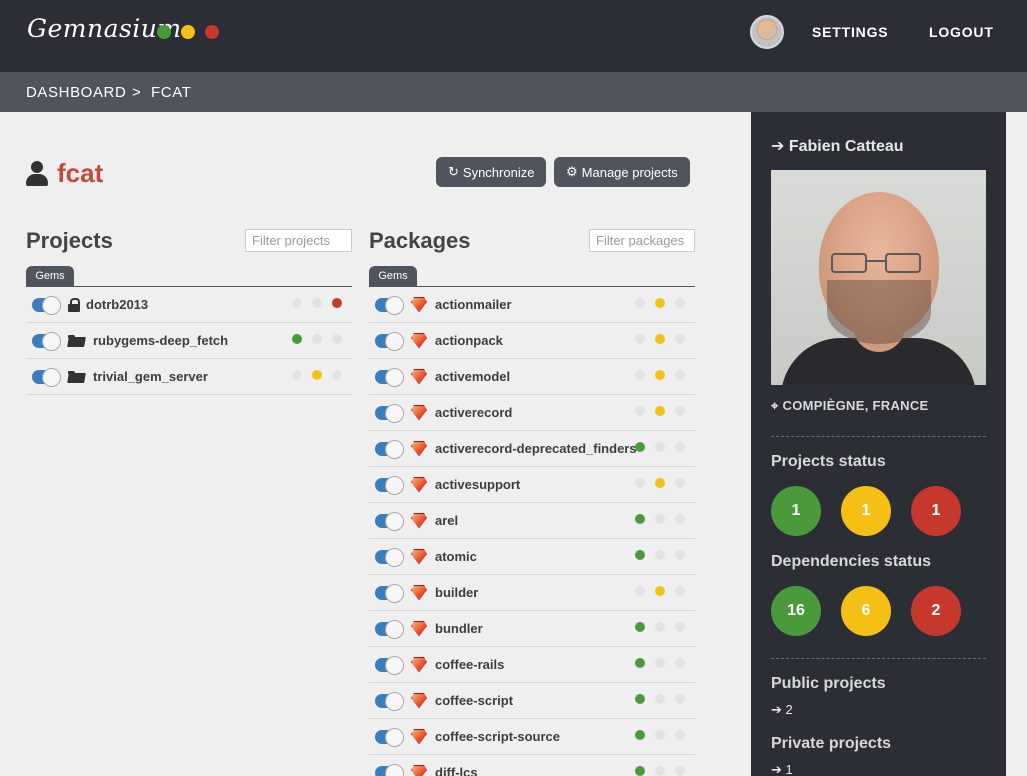  Describe the element at coordinates (456, 556) in the screenshot. I see `package-name: atomic` at that location.